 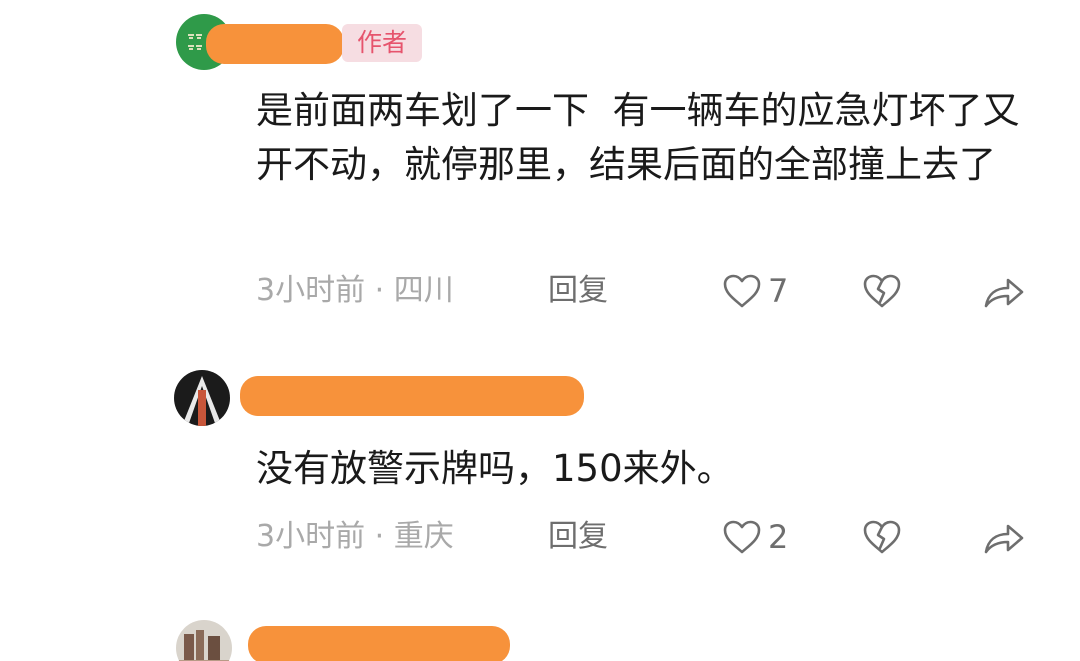 I want to click on like-count: 7, so click(x=778, y=291).